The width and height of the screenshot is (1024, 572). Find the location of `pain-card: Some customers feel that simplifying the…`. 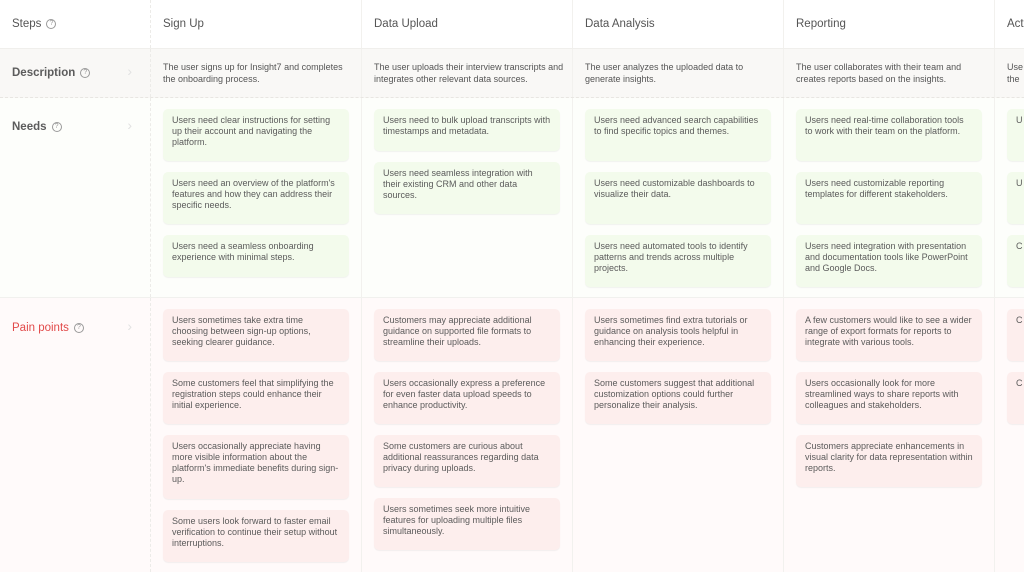

pain-card: Some customers feel that simplifying the… is located at coordinates (256, 398).